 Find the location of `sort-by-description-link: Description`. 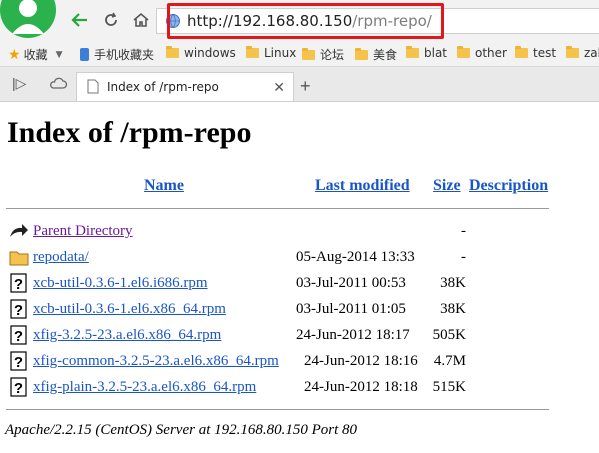

sort-by-description-link: Description is located at coordinates (508, 186).